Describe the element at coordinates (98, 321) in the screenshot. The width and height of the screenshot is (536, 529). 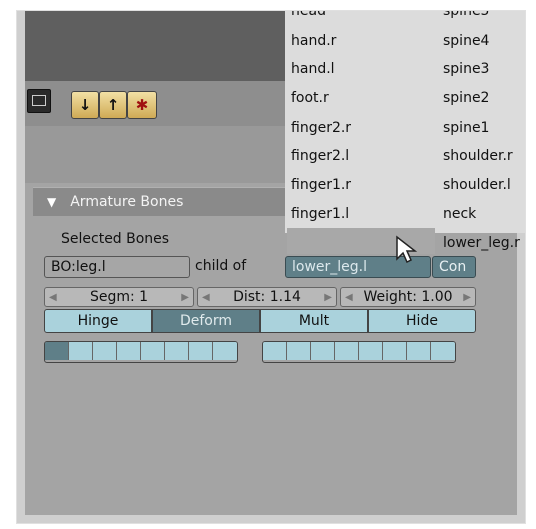
I see `hinge-toggle: Hinge` at that location.